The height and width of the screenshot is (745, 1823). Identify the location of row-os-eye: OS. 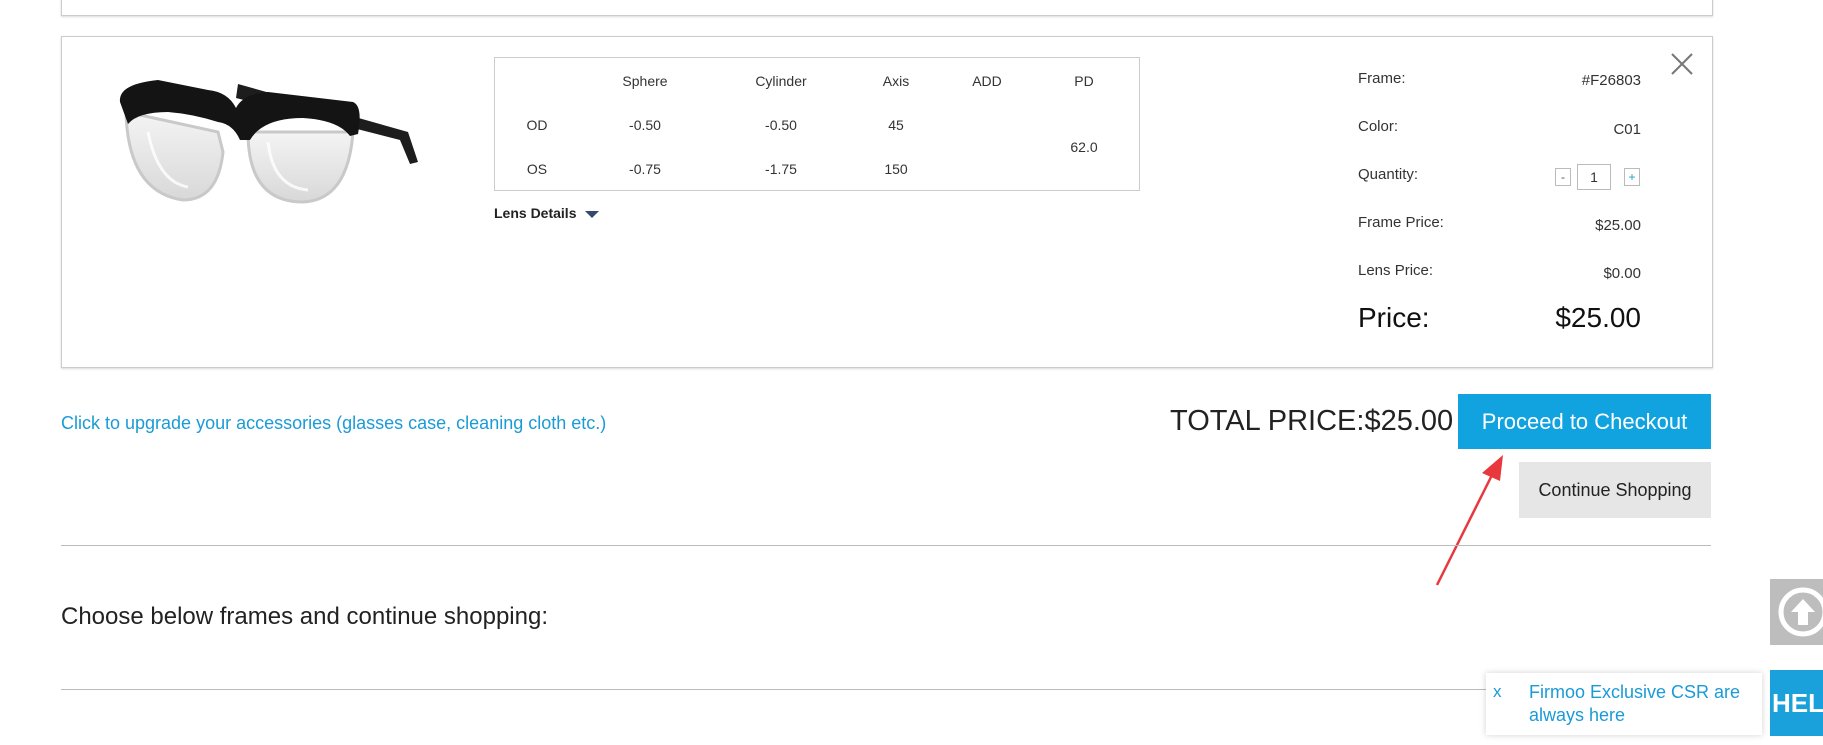
(537, 169).